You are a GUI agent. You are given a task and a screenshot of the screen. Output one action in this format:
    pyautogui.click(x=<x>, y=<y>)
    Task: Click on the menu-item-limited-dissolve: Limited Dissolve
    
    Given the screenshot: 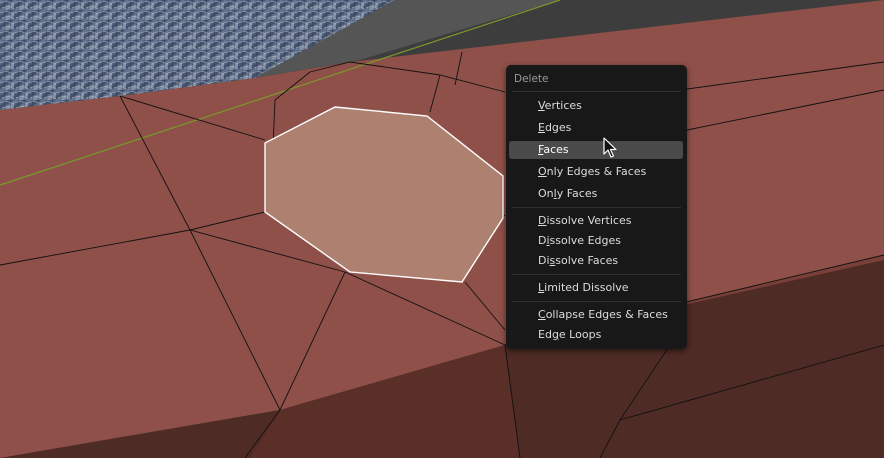 What is the action you would take?
    pyautogui.click(x=596, y=288)
    